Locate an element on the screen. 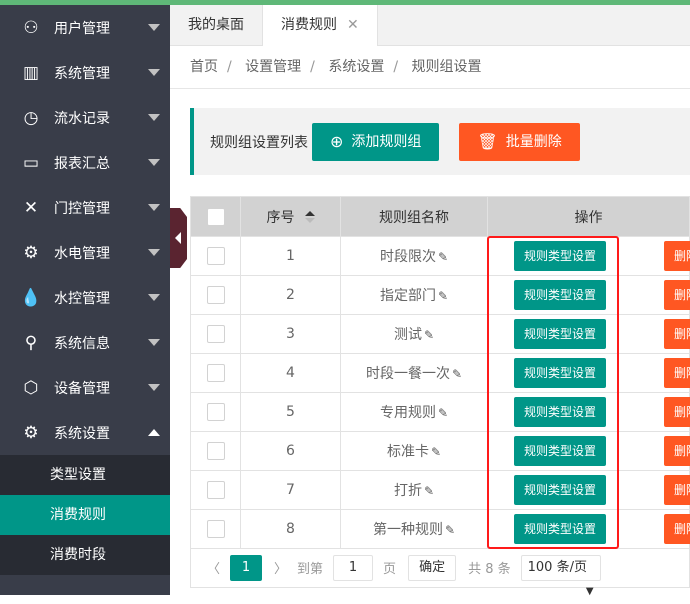 The width and height of the screenshot is (690, 604). current-page: 1 is located at coordinates (246, 567).